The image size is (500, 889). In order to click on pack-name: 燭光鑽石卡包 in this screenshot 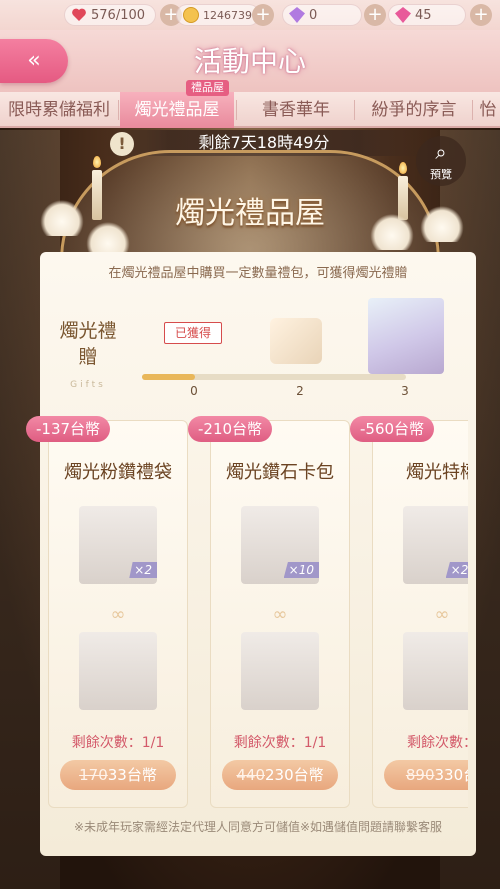, I will do `click(280, 472)`.